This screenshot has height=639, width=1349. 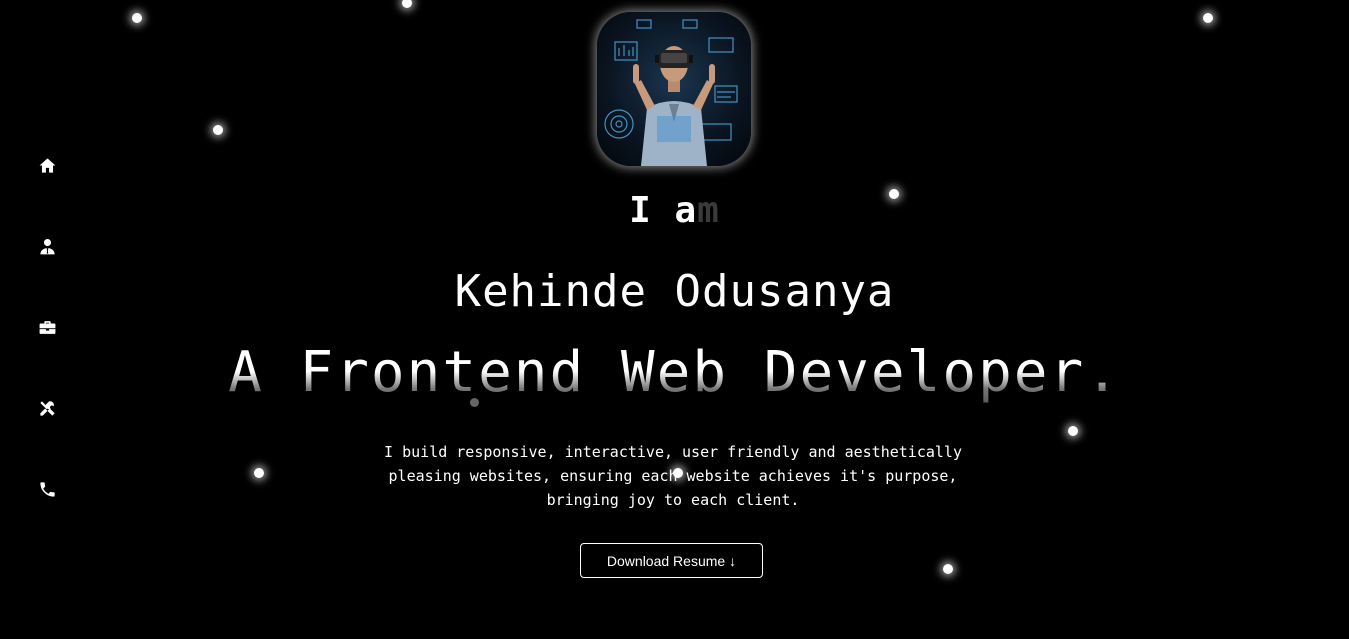 What do you see at coordinates (708, 210) in the screenshot?
I see `intro-faded: m` at bounding box center [708, 210].